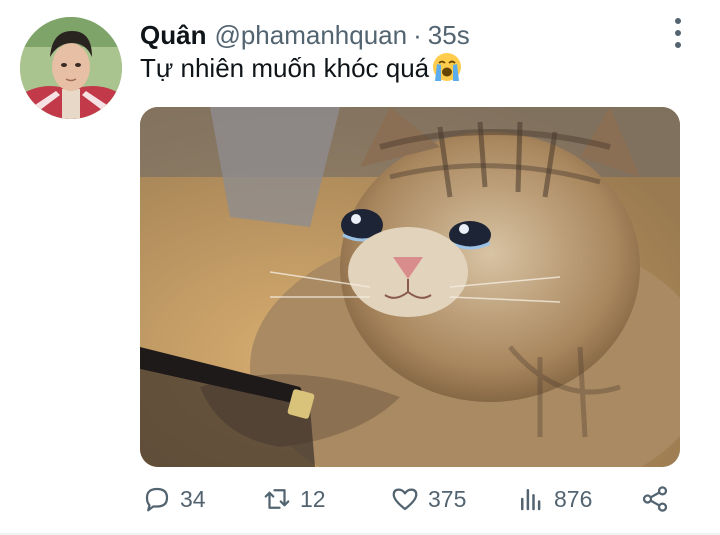 The width and height of the screenshot is (720, 535). I want to click on like-button: 375, so click(428, 499).